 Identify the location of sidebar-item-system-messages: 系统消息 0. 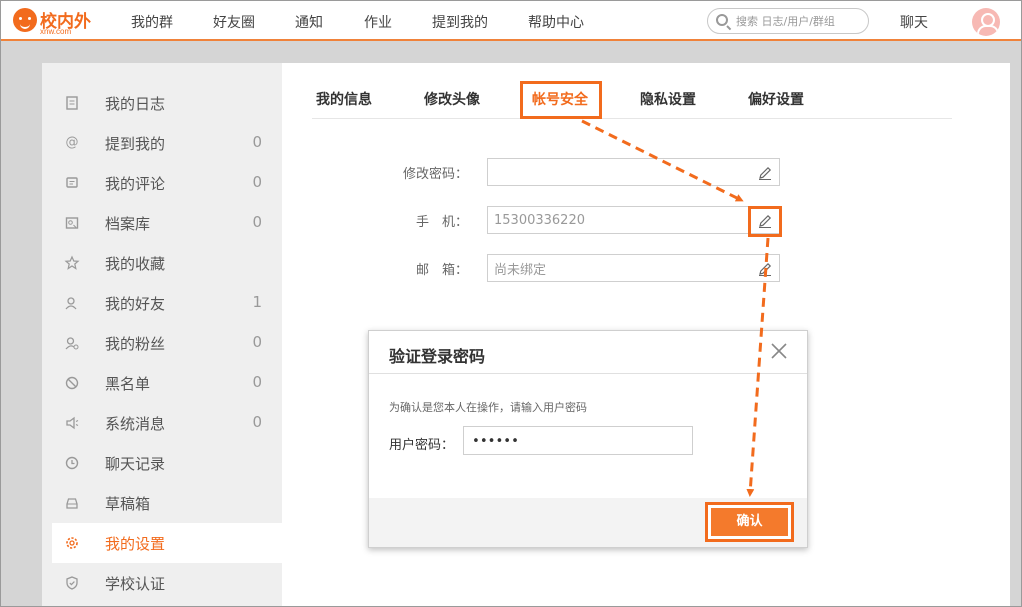
(167, 423).